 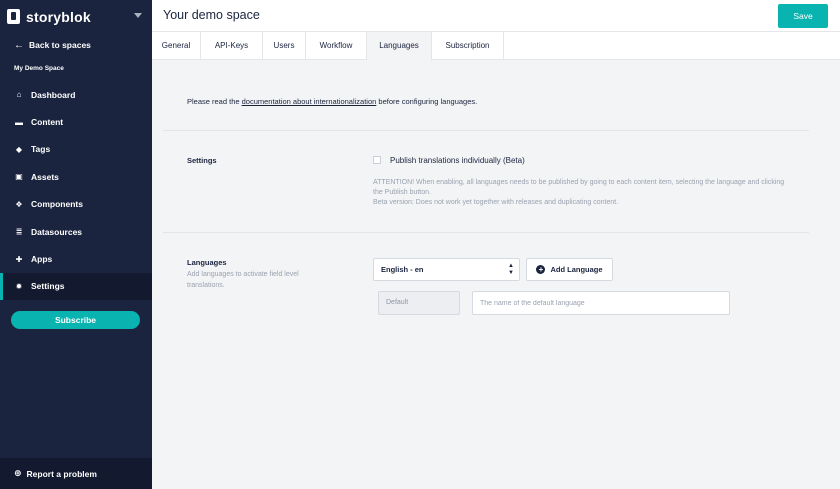 What do you see at coordinates (76, 286) in the screenshot?
I see `sidebar-item-settings: ✹ Settings` at bounding box center [76, 286].